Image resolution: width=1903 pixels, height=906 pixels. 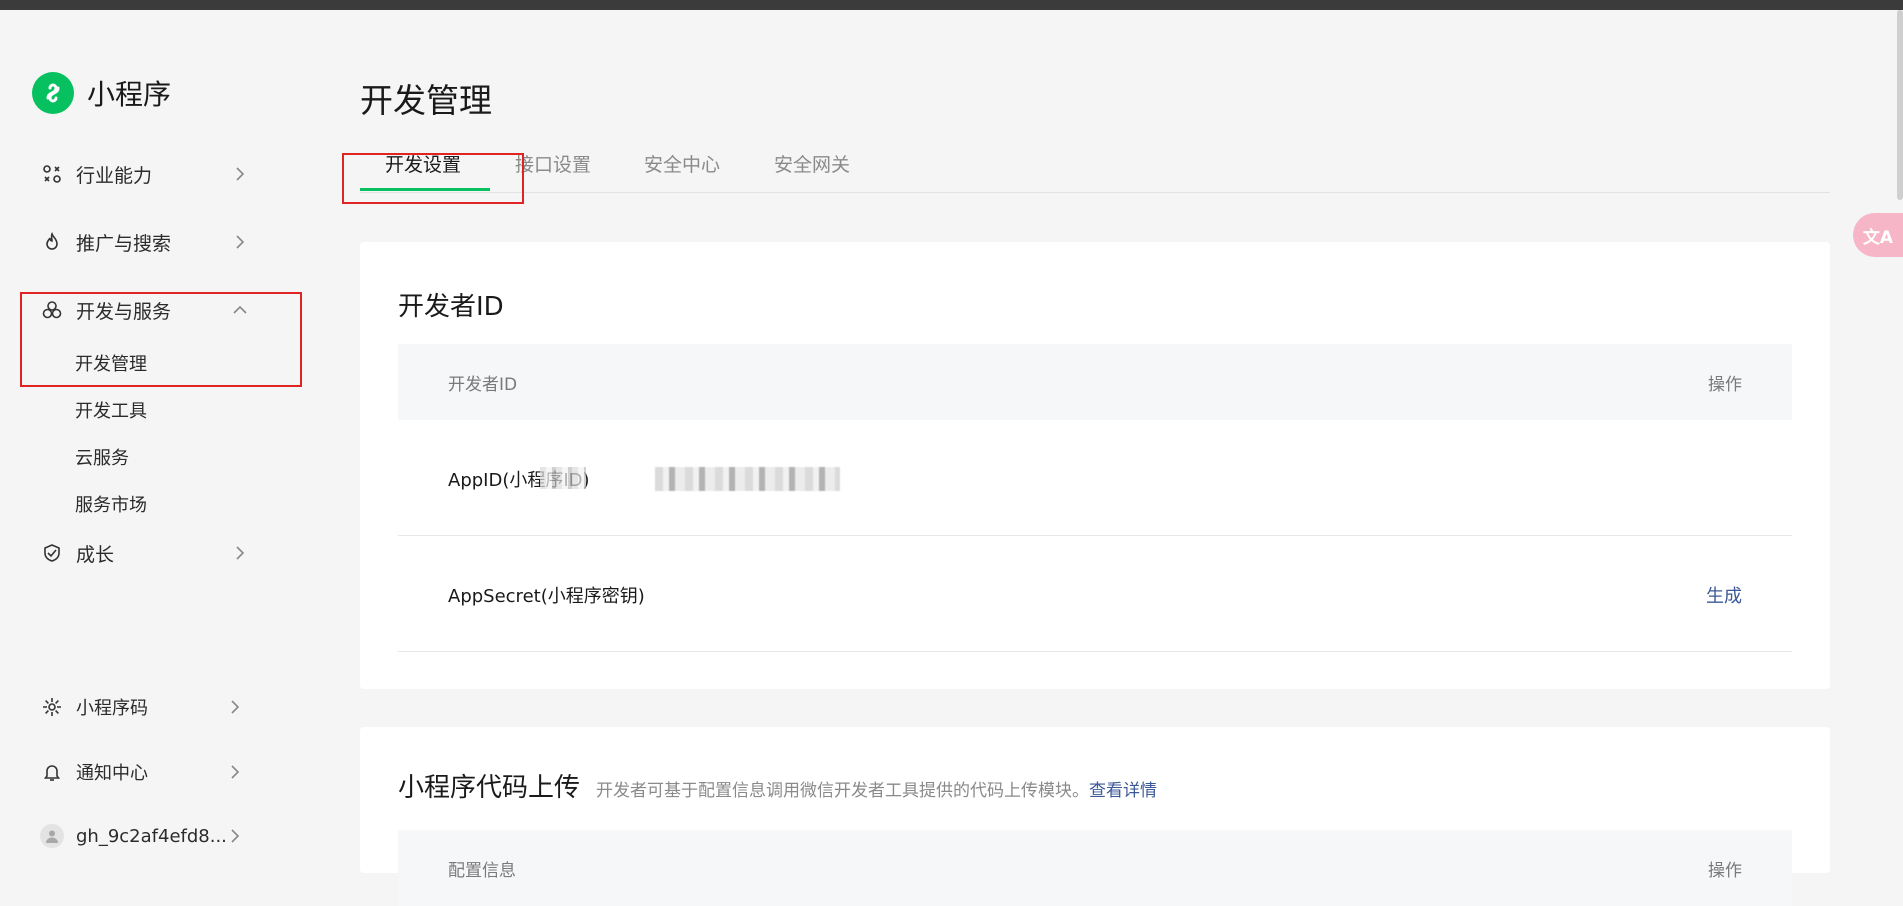 What do you see at coordinates (1878, 235) in the screenshot?
I see `translate-button: 文A` at bounding box center [1878, 235].